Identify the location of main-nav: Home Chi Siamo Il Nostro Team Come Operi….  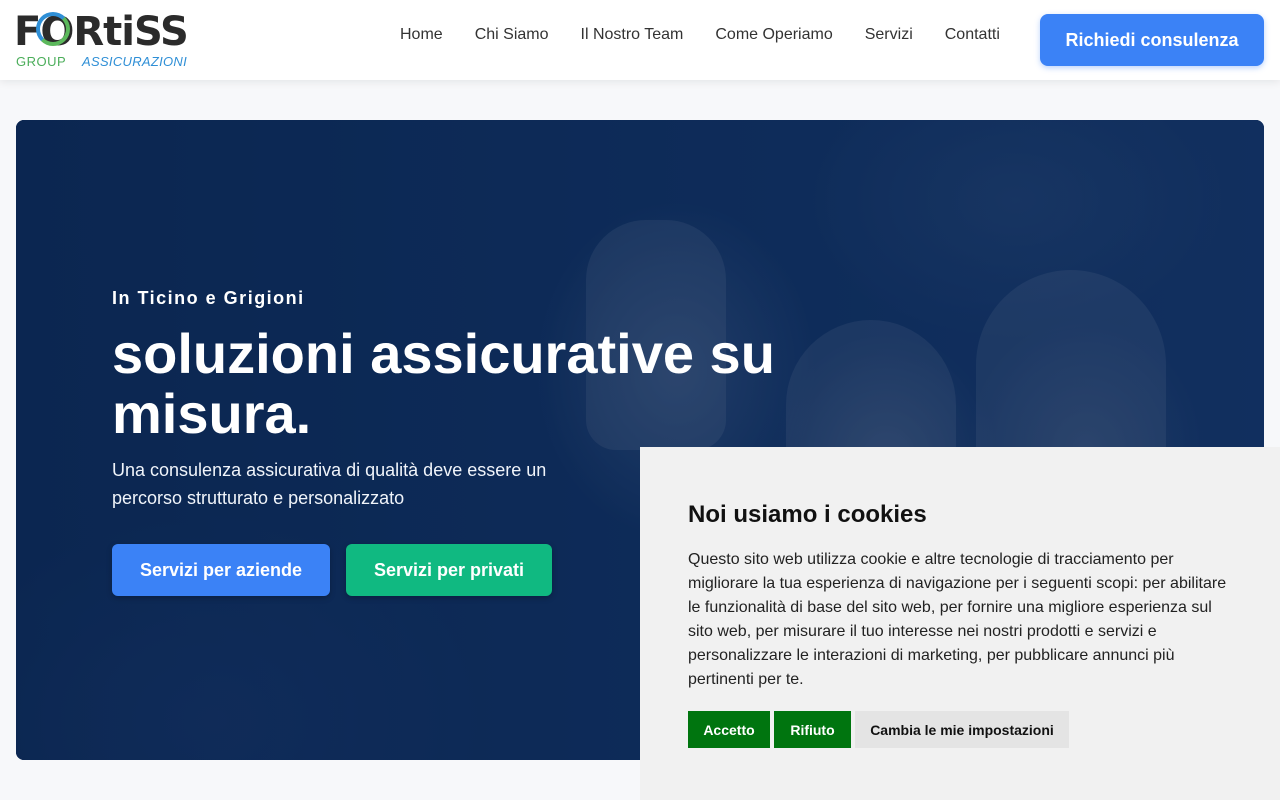
(700, 35).